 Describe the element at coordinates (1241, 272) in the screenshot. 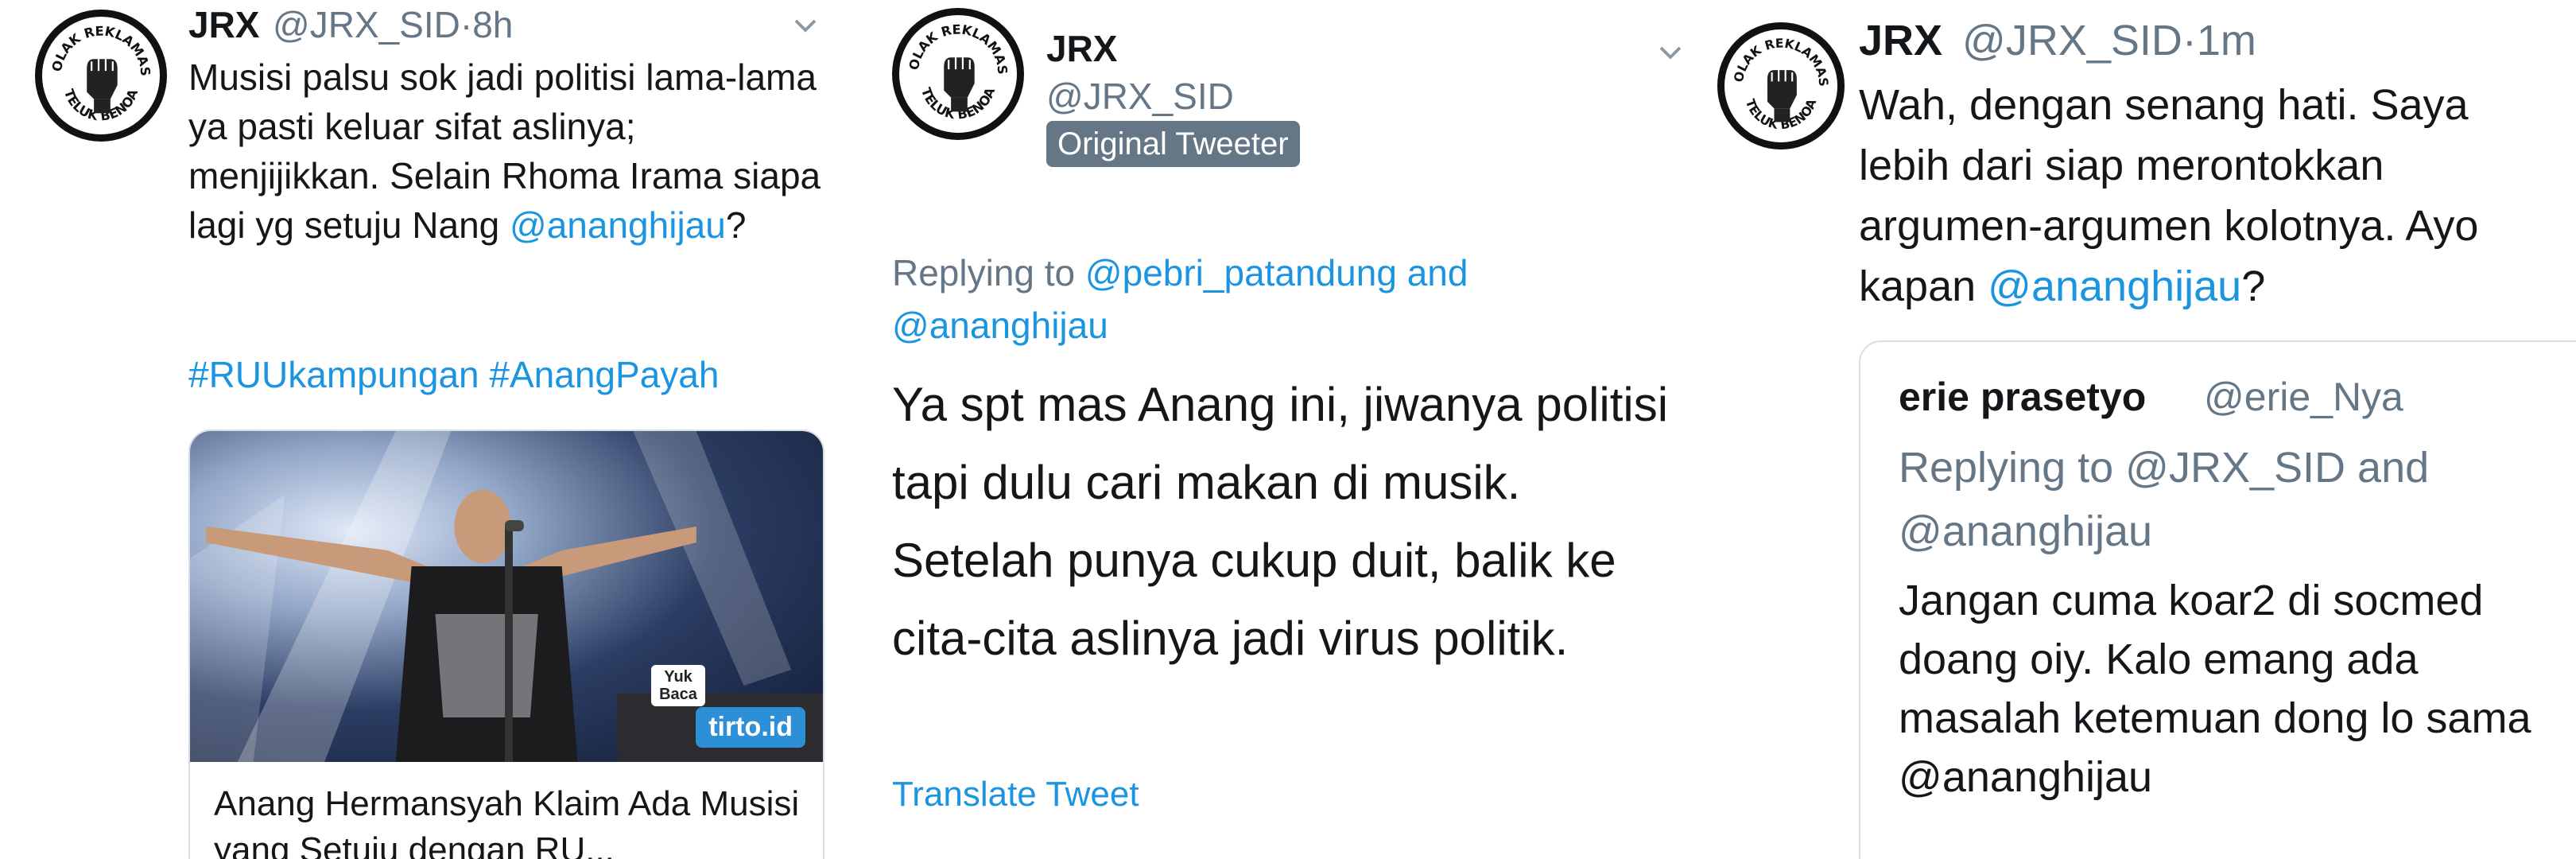

I see `mention-link: @pebri_patandung` at that location.